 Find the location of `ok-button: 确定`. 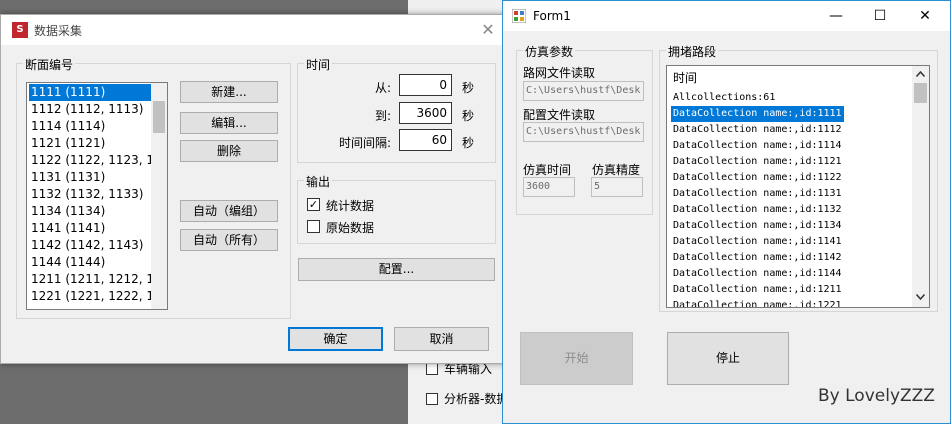

ok-button: 确定 is located at coordinates (335, 339).